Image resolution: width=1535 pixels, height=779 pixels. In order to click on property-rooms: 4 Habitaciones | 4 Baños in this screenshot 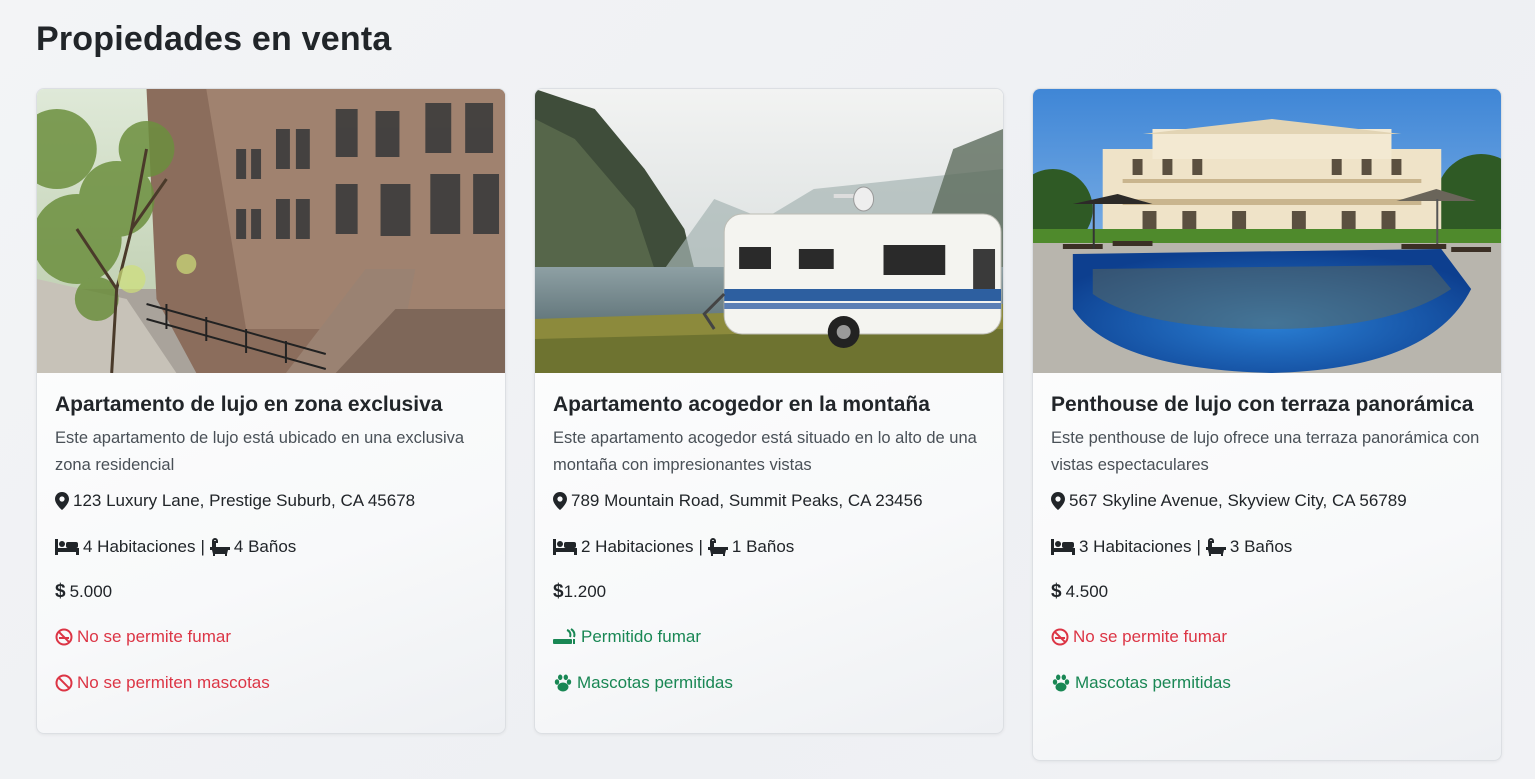, I will do `click(271, 547)`.